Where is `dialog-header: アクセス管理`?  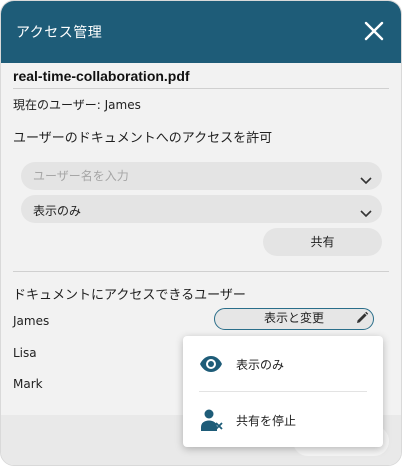 dialog-header: アクセス管理 is located at coordinates (201, 32).